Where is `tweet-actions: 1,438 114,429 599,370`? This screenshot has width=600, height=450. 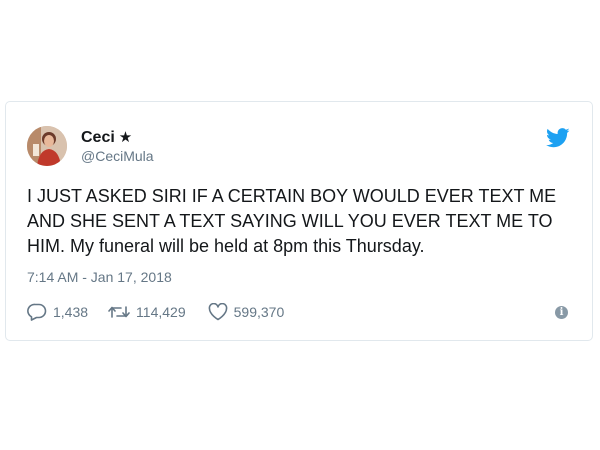
tweet-actions: 1,438 114,429 599,370 is located at coordinates (155, 312).